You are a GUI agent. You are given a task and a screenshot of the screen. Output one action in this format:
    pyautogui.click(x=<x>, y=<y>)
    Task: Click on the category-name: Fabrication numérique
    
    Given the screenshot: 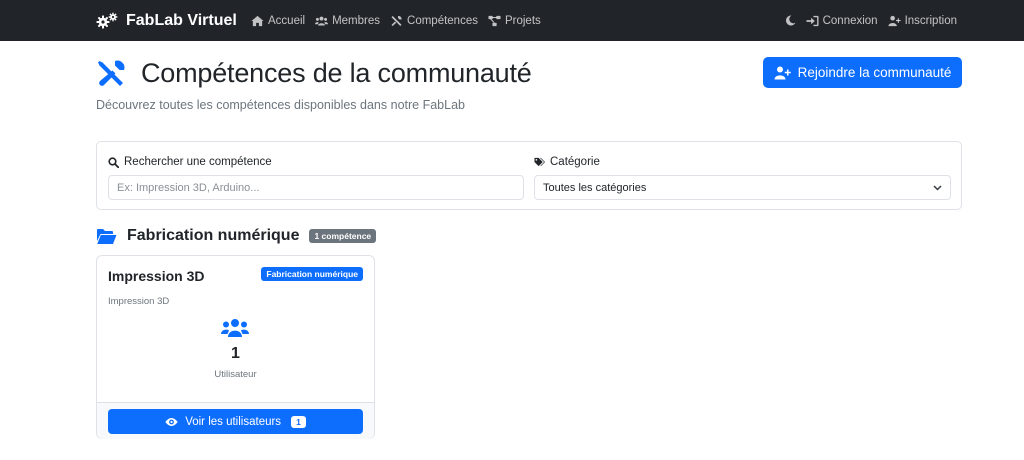 What is the action you would take?
    pyautogui.click(x=213, y=235)
    